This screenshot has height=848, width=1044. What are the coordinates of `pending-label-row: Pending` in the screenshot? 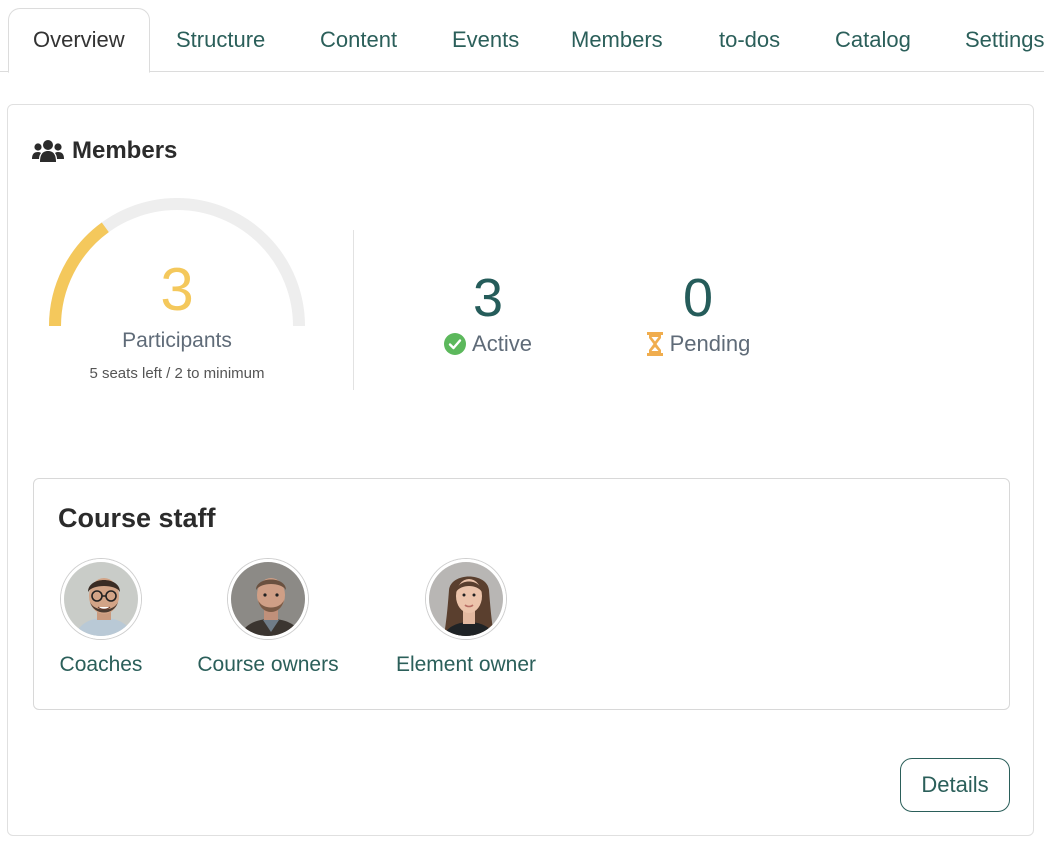 It's located at (698, 344).